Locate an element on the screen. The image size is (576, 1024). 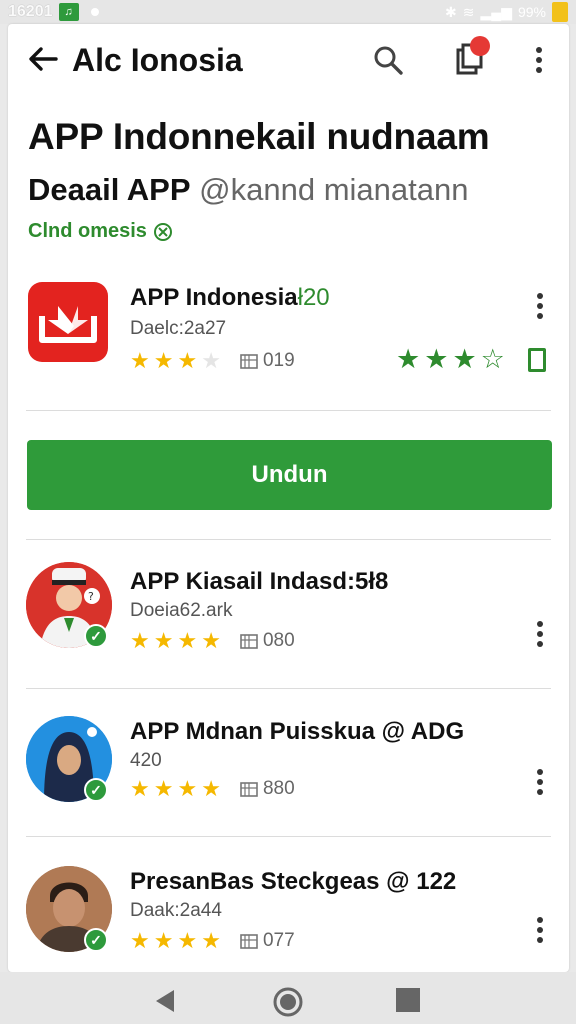
app-meta: Daelc:2a27 is located at coordinates (178, 328).